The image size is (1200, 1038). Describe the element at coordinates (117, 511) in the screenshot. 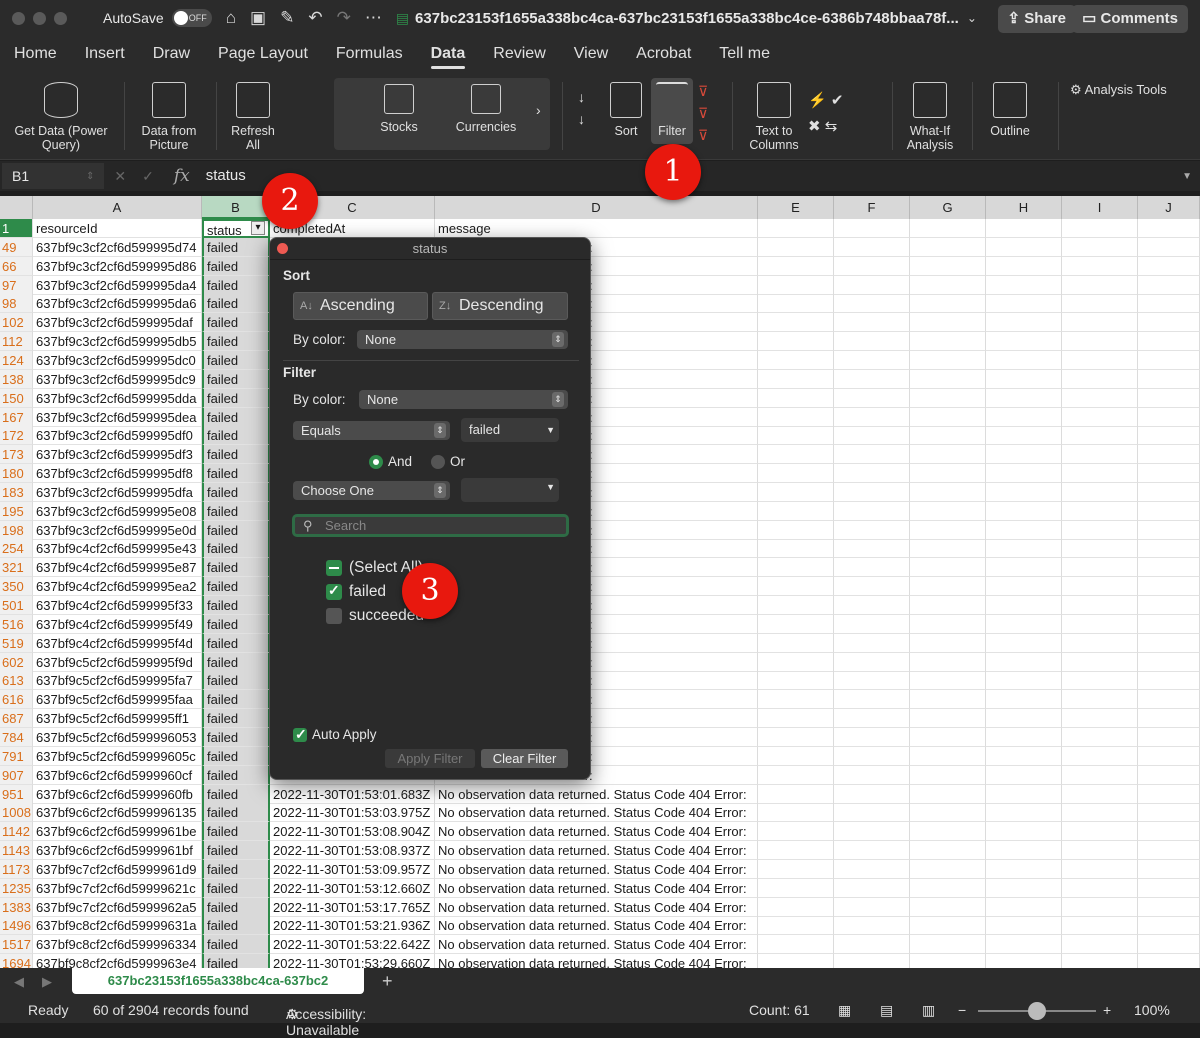

I see `cell-a: 637bf9c3cf2cf6d599995e08` at that location.